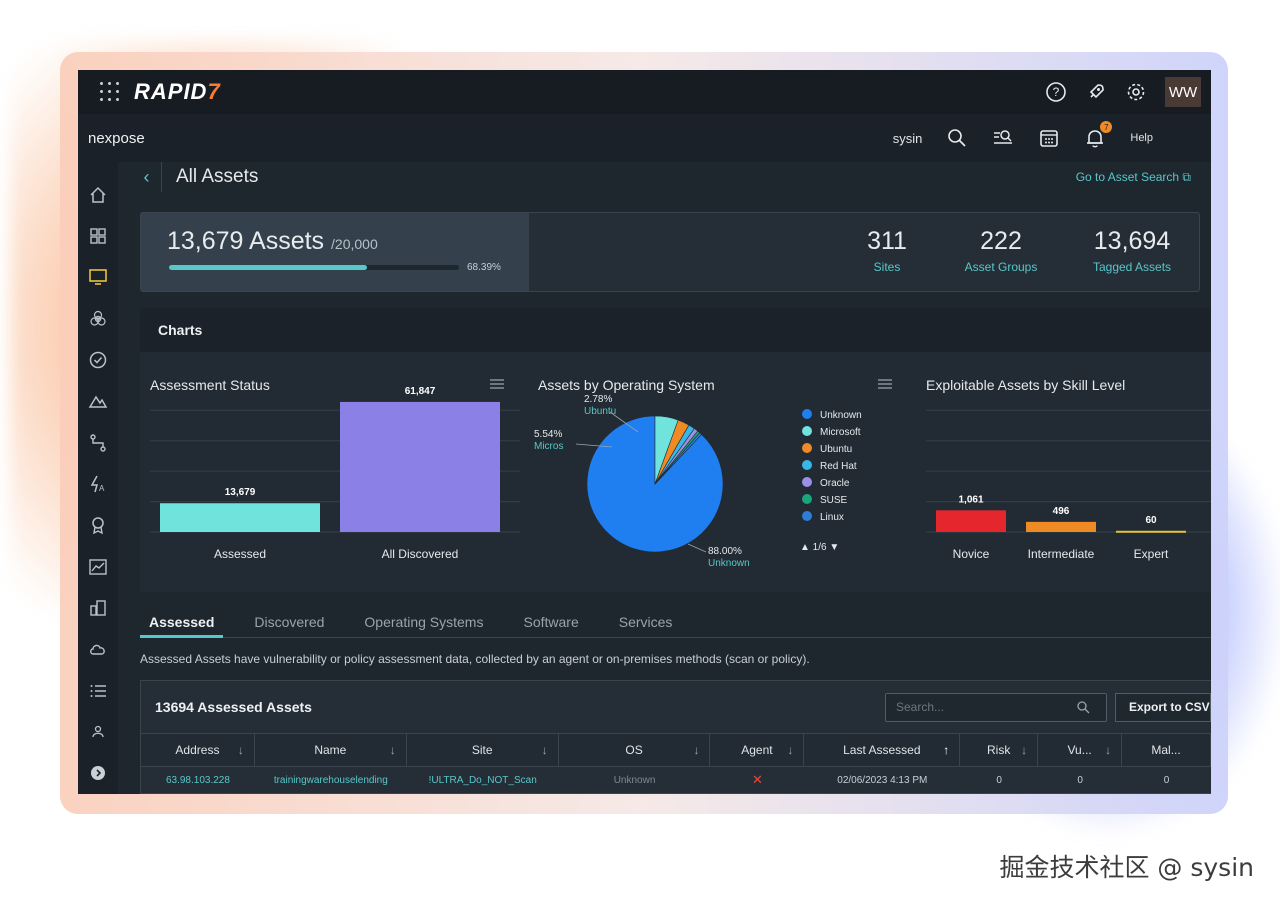 This screenshot has height=908, width=1280. I want to click on tab-operating-systems: Operating Systems, so click(423, 623).